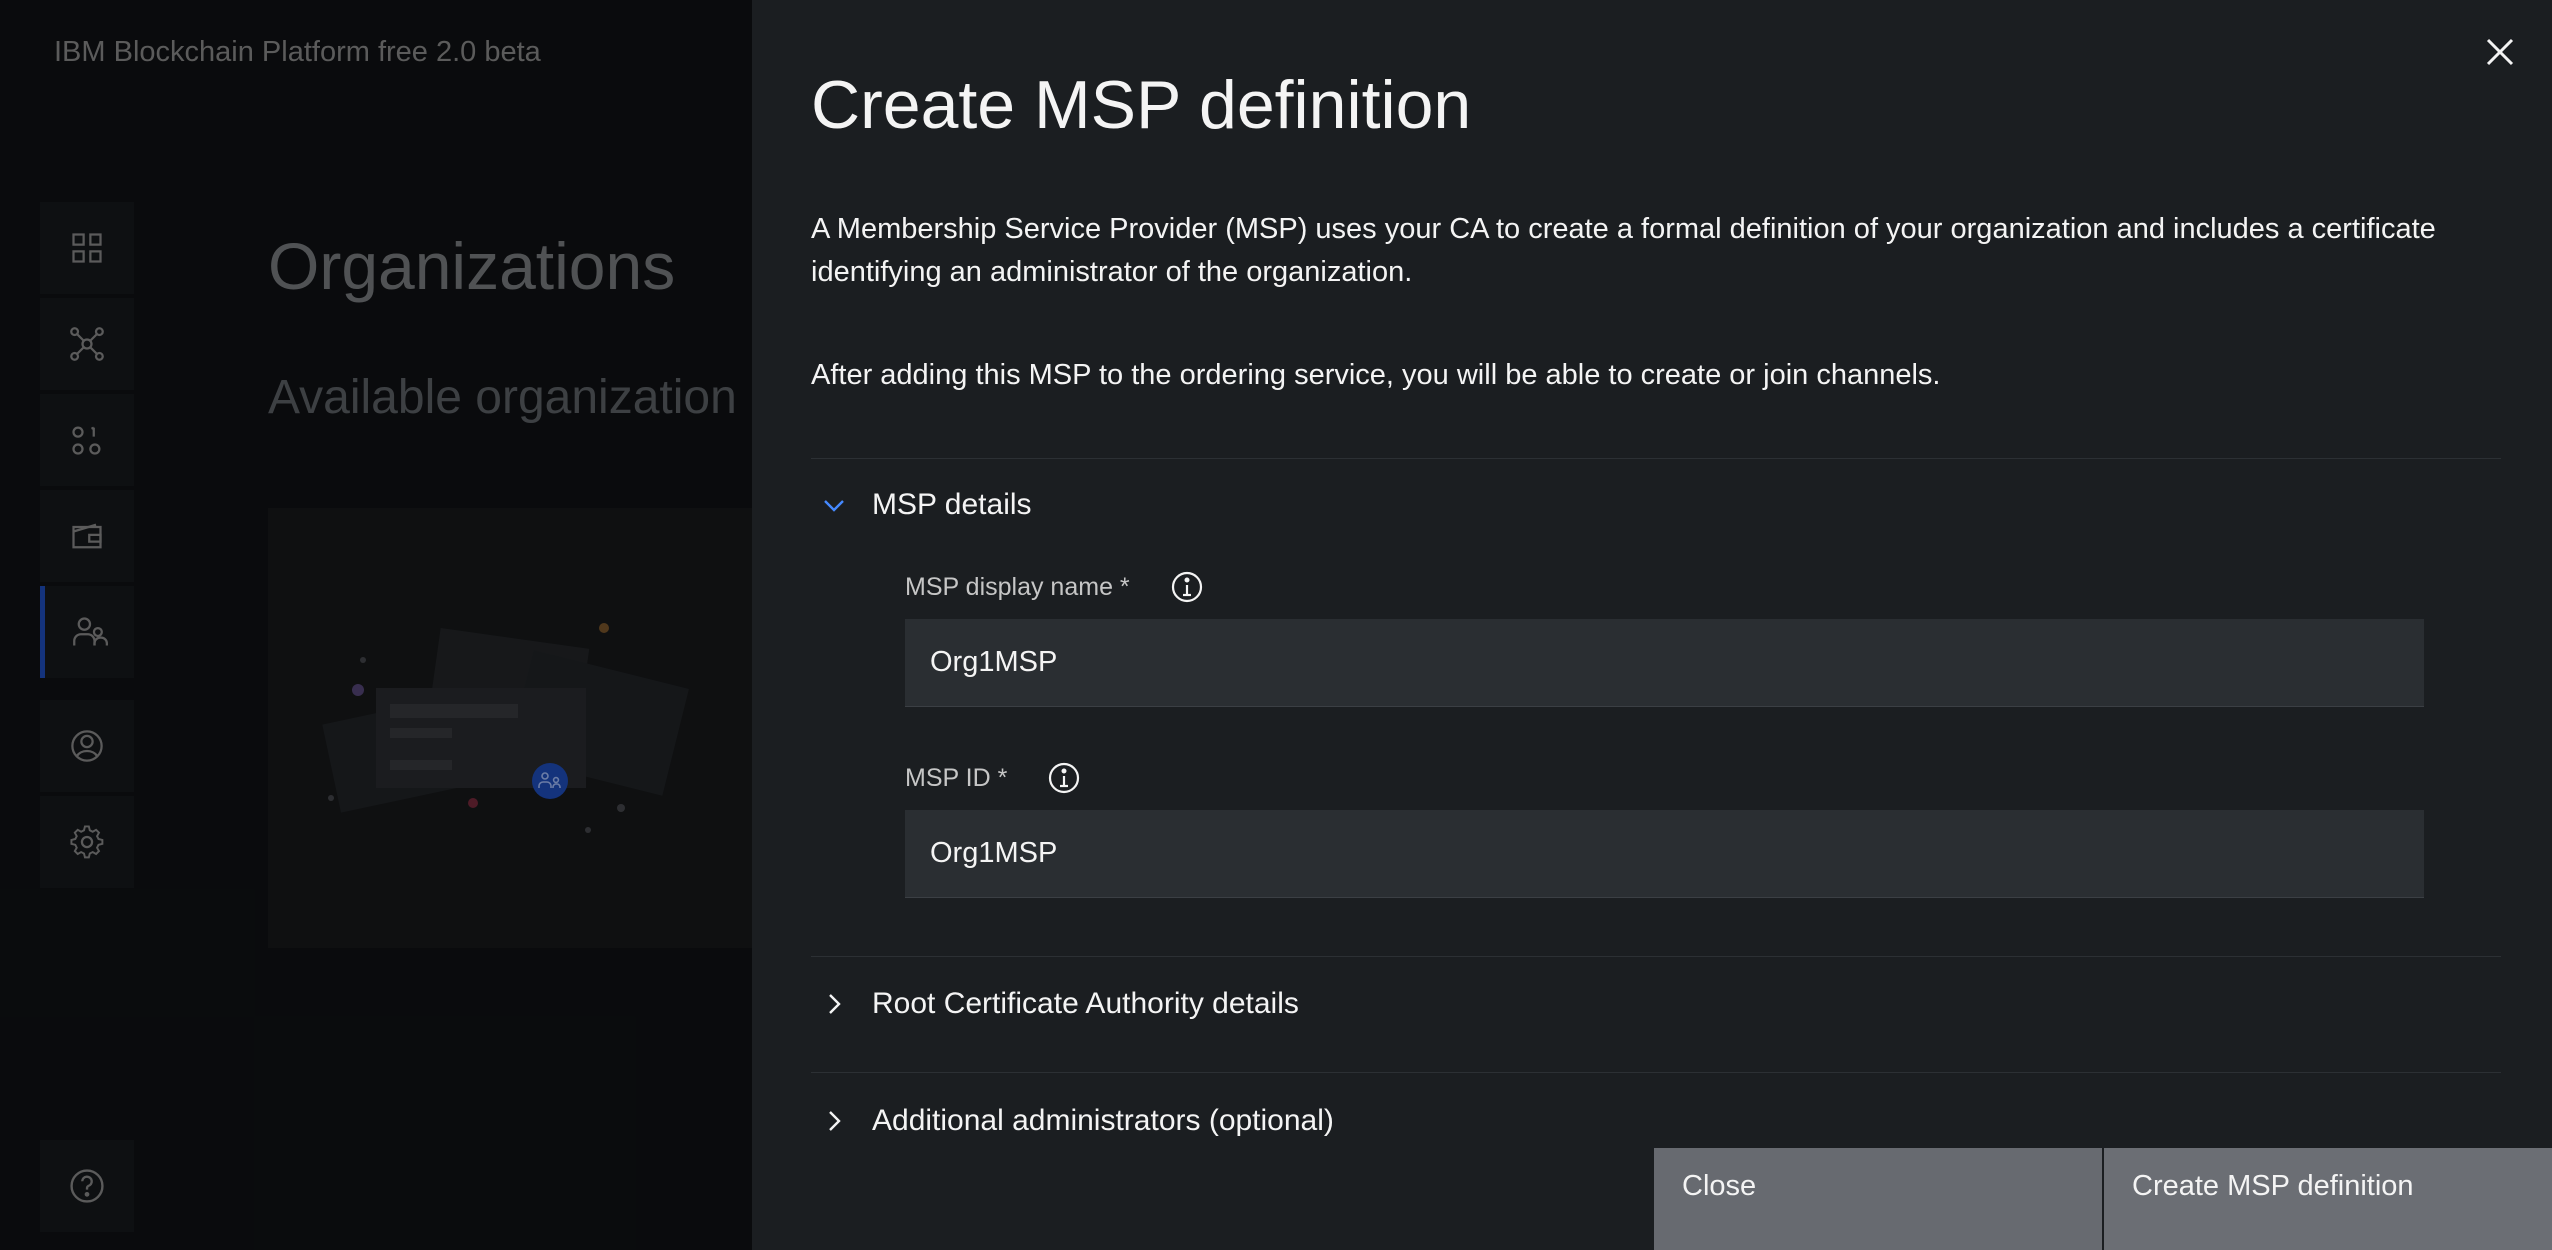 The width and height of the screenshot is (2552, 1250). I want to click on panel-title: Create MSP definition, so click(1141, 105).